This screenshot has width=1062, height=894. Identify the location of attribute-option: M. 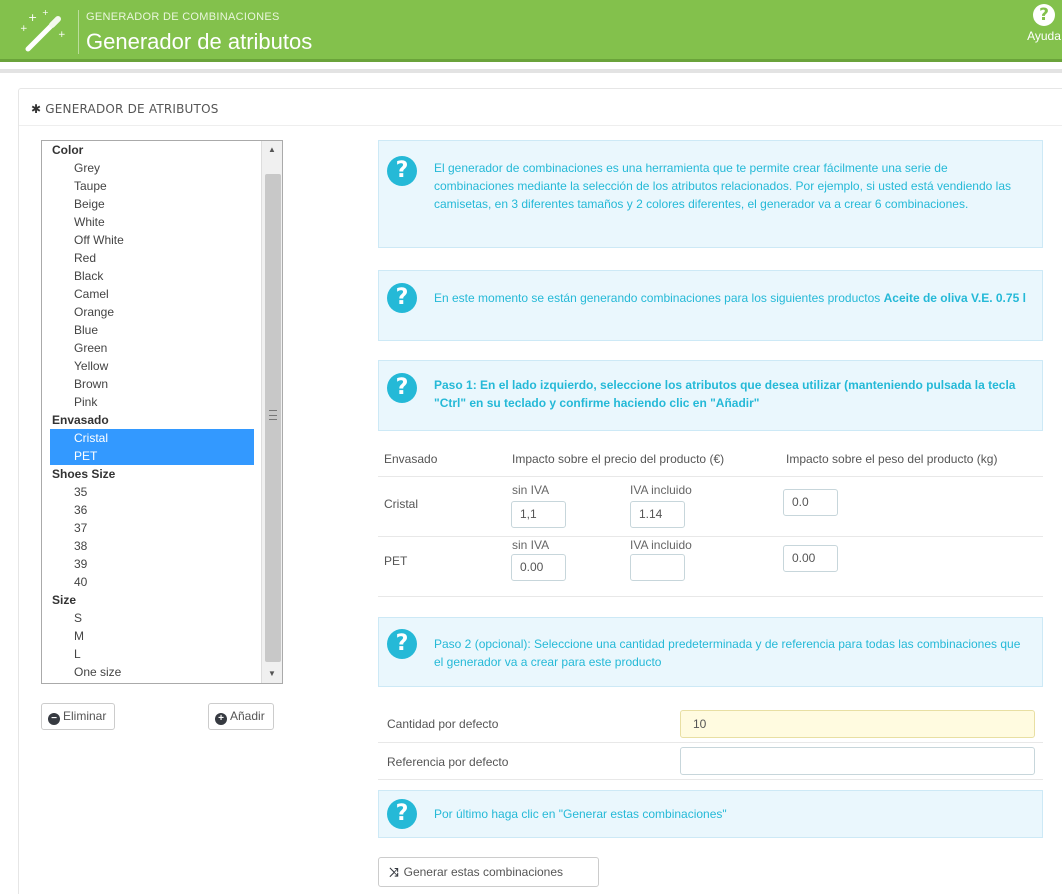
(151, 636).